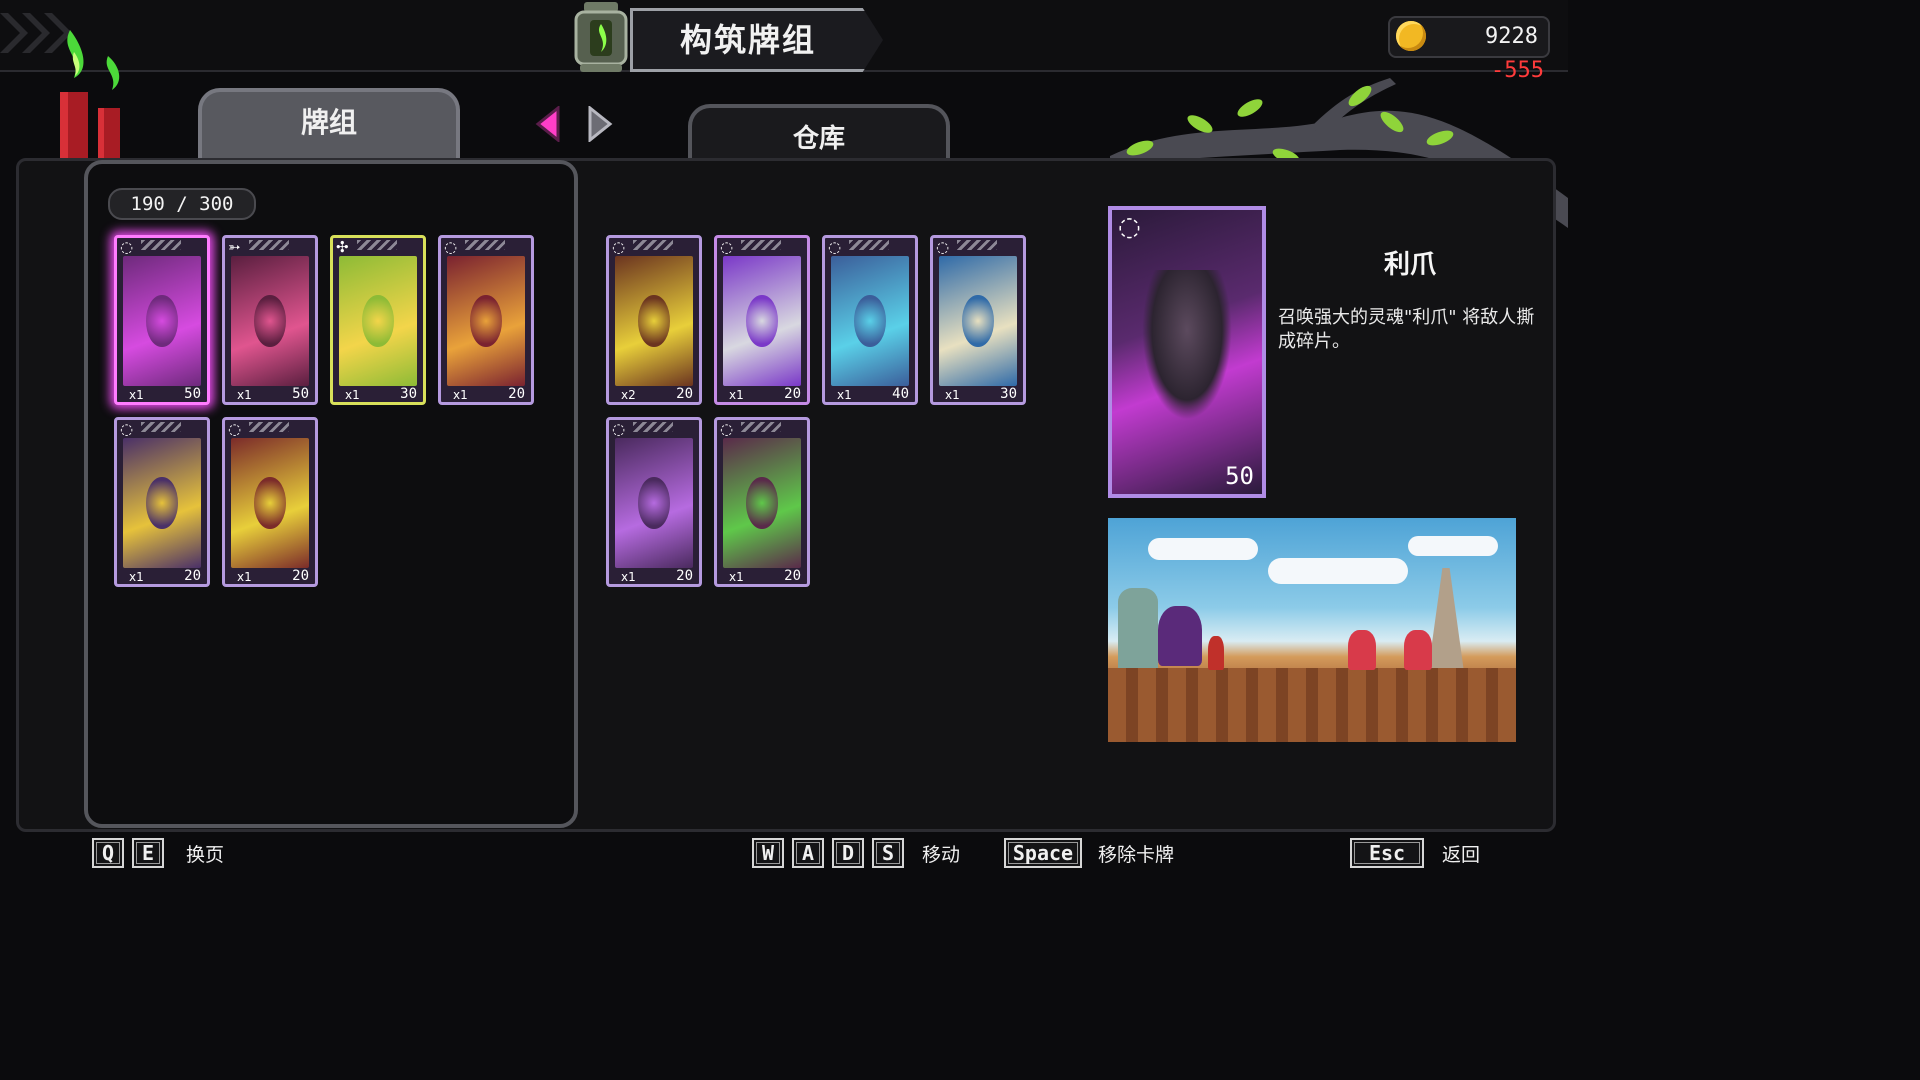  Describe the element at coordinates (205, 855) in the screenshot. I see `page-label: 换页` at that location.